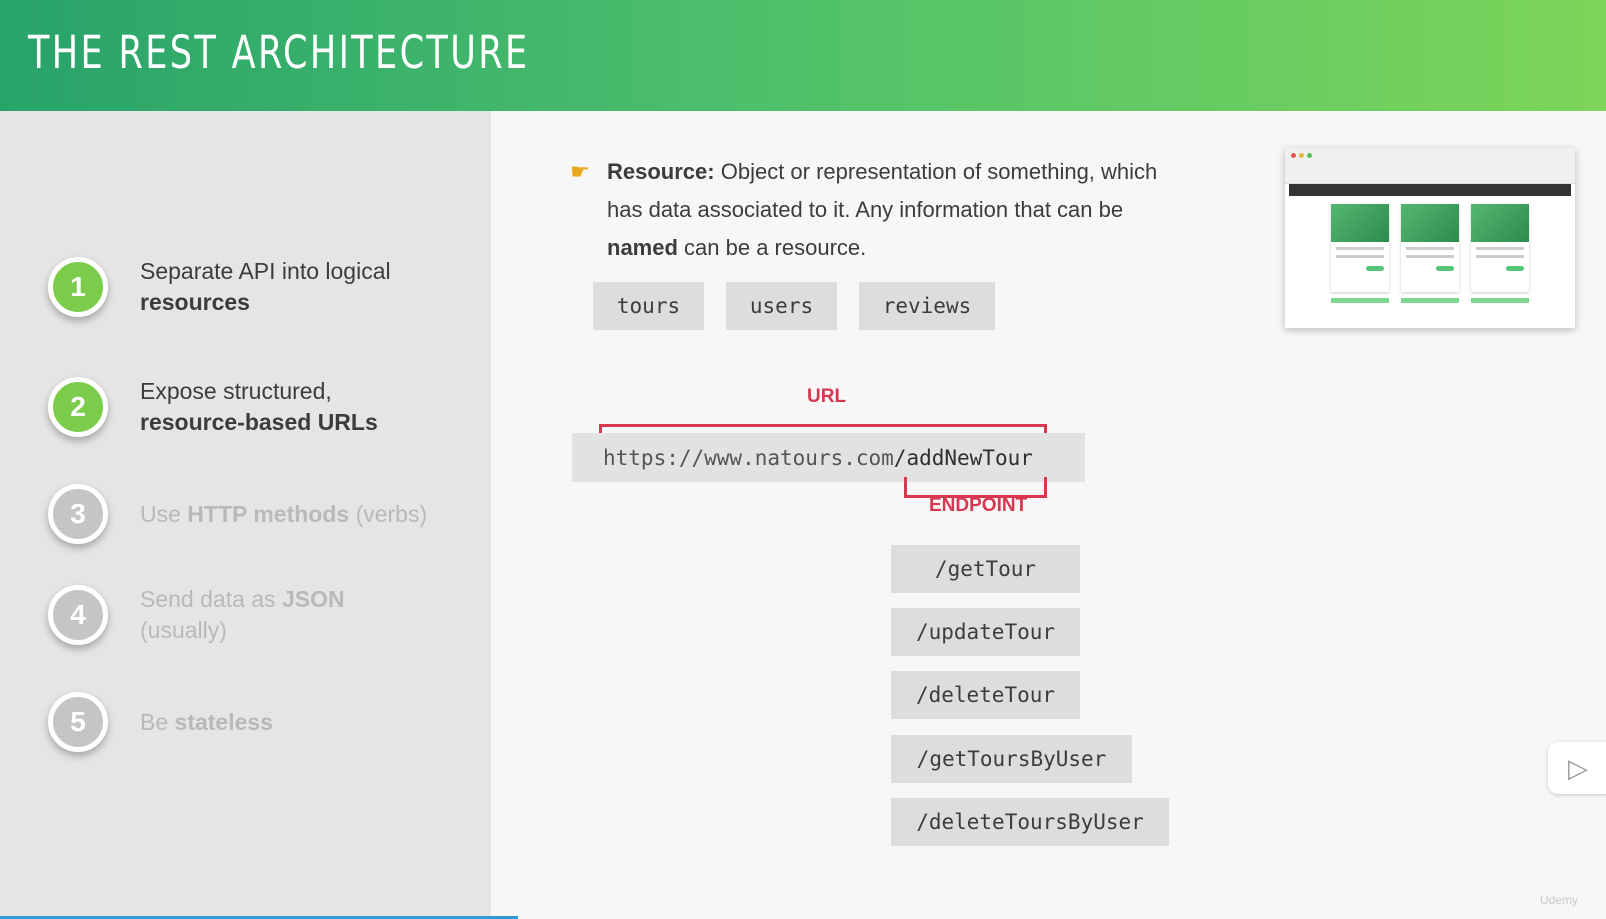 This screenshot has width=1606, height=919. What do you see at coordinates (78, 407) in the screenshot?
I see `step-number-badge: 2` at bounding box center [78, 407].